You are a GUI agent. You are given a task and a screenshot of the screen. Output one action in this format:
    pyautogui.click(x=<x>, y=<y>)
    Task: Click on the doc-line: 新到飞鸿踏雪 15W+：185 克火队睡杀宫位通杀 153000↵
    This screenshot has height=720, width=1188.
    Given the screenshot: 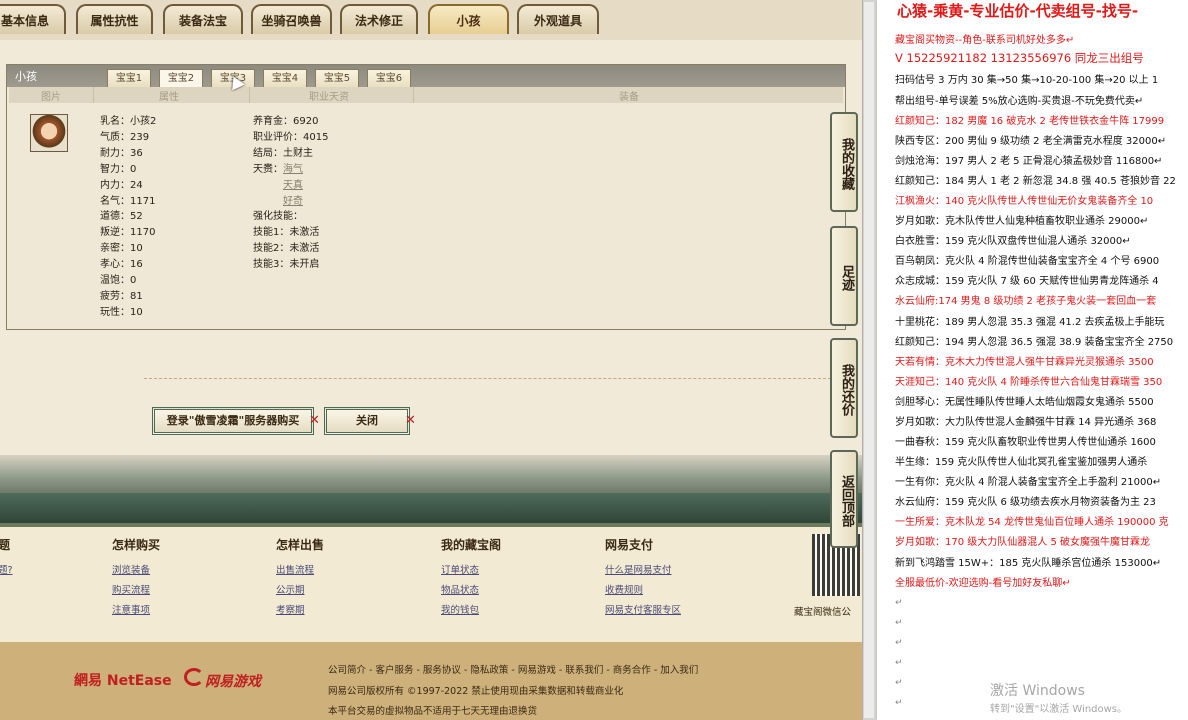 What is the action you would take?
    pyautogui.click(x=1028, y=563)
    